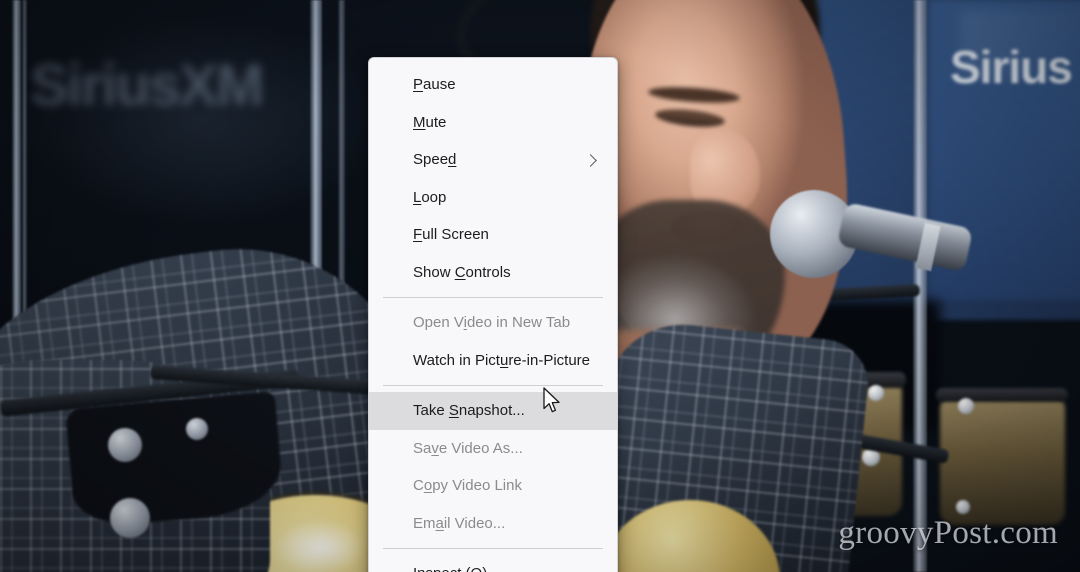 The width and height of the screenshot is (1080, 572). I want to click on menu-item-label: Show Controls, so click(462, 272).